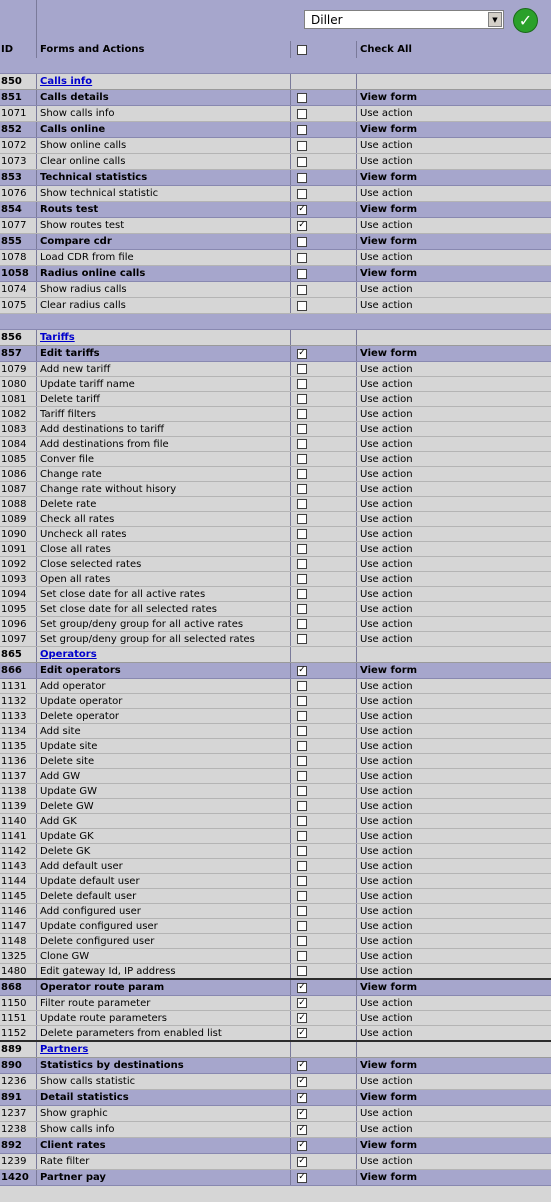  What do you see at coordinates (164, 1049) in the screenshot?
I see `group-link: Partners` at bounding box center [164, 1049].